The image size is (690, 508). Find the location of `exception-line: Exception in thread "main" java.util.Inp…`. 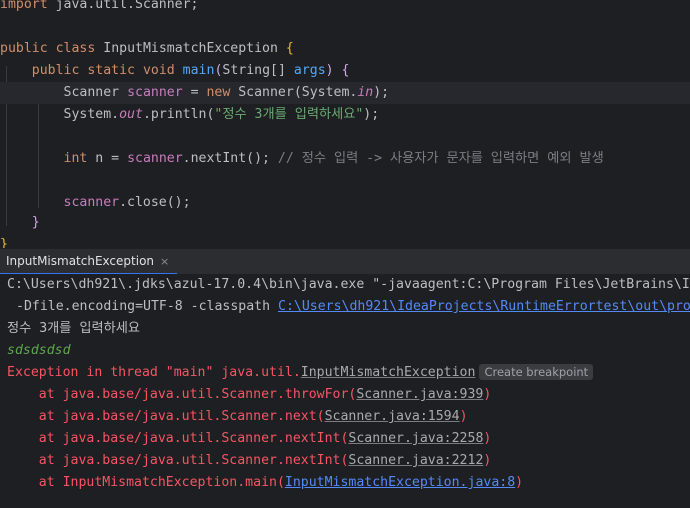

exception-line: Exception in thread "main" java.util.Inp… is located at coordinates (300, 373).